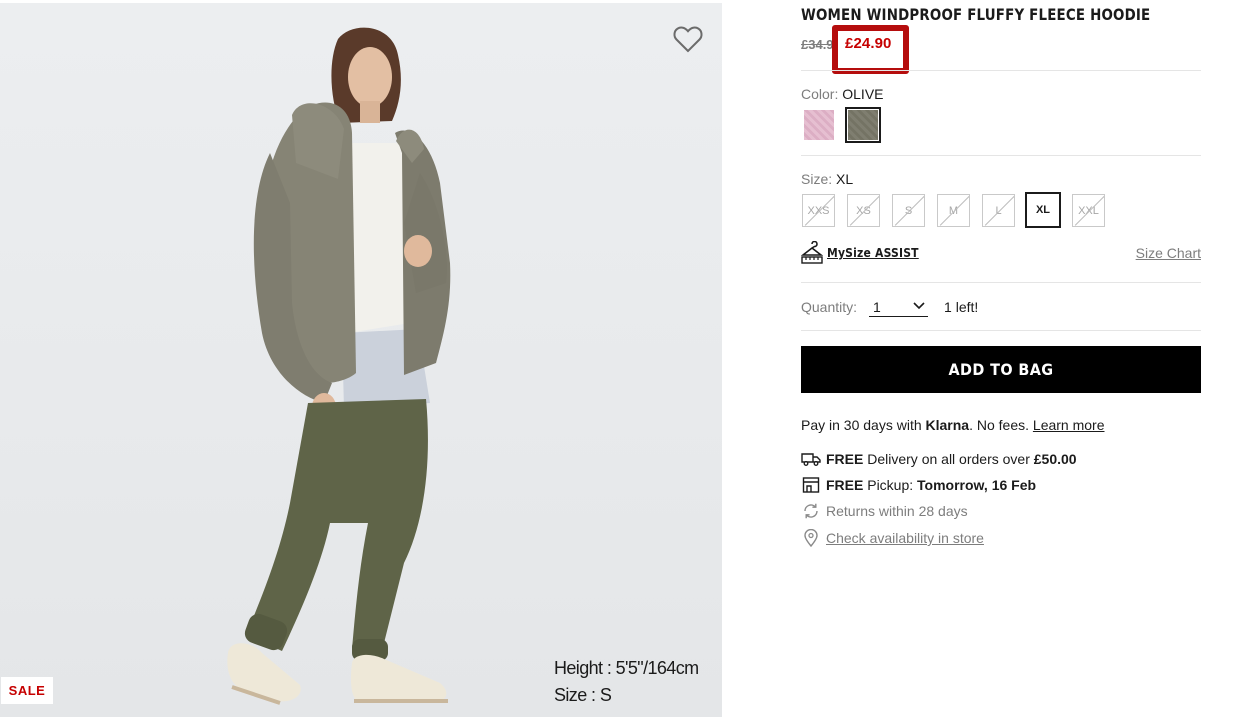 The width and height of the screenshot is (1259, 717). I want to click on size-option-xxs: XXS, so click(818, 210).